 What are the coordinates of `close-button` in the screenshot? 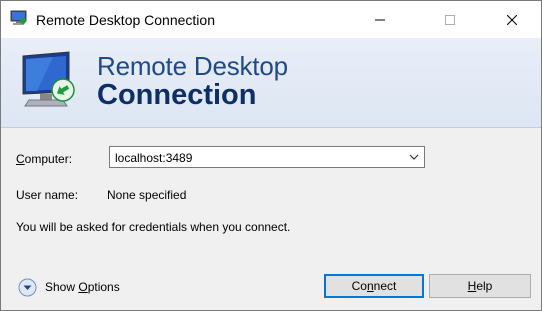 It's located at (512, 19).